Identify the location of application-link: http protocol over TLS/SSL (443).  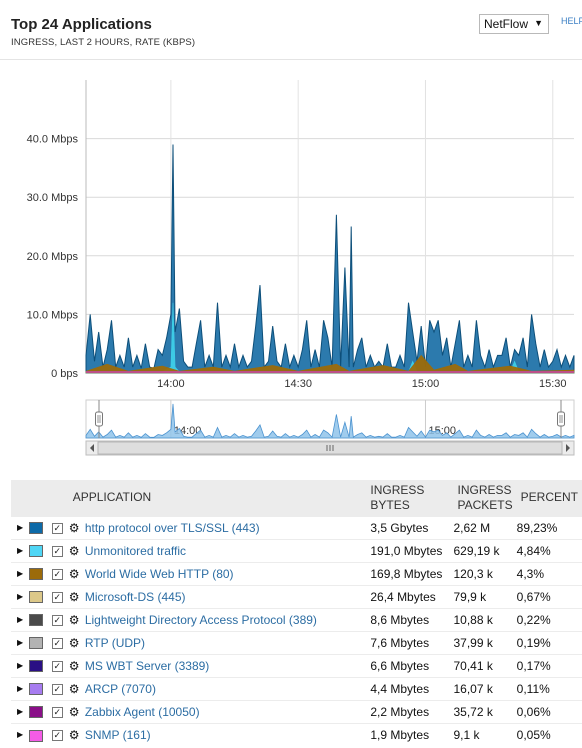
(172, 528).